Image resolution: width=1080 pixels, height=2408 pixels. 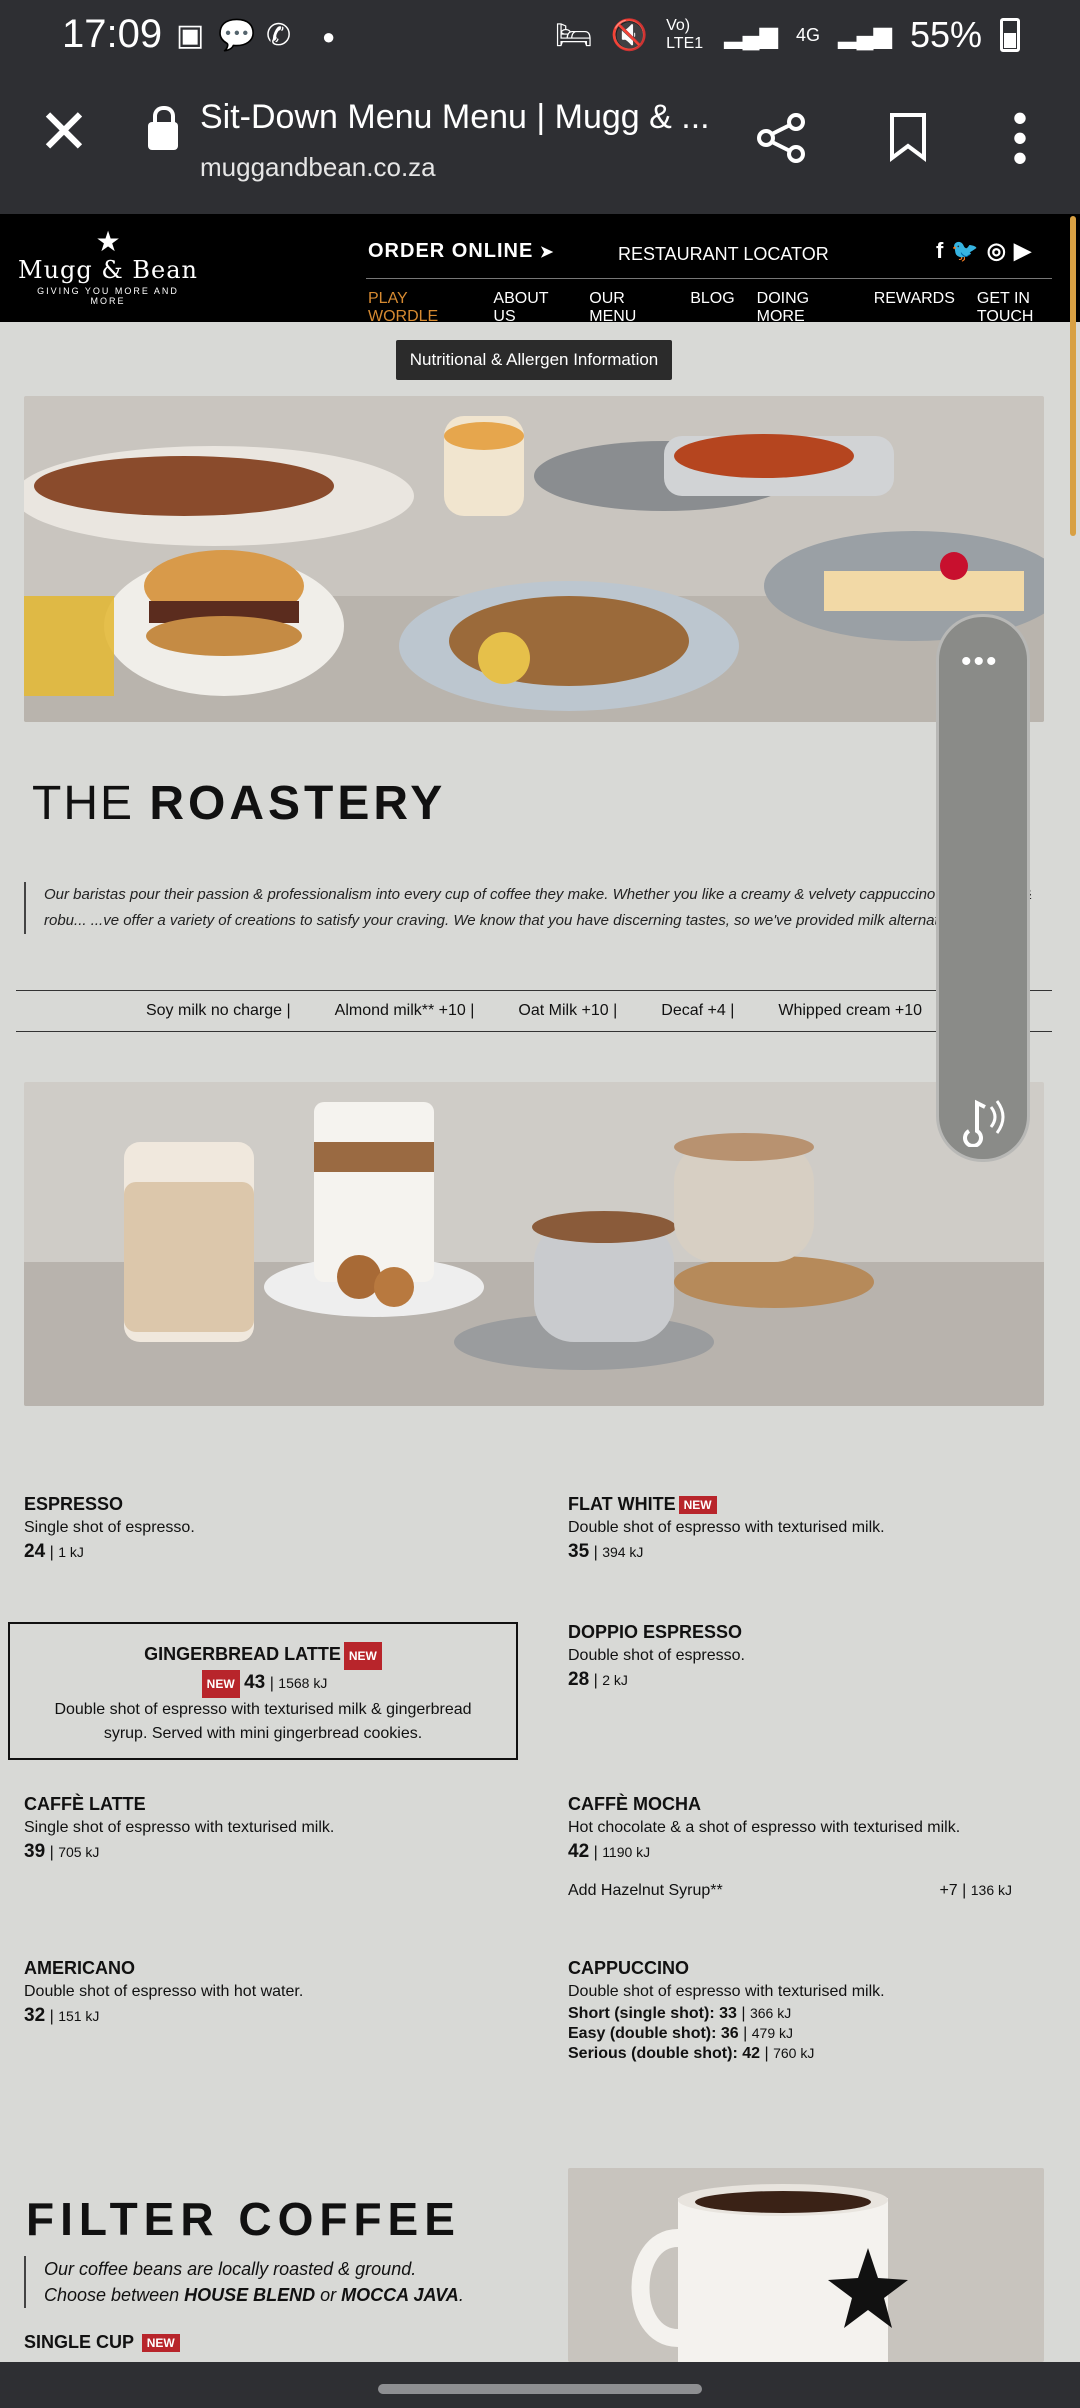 What do you see at coordinates (190, 35) in the screenshot?
I see `gallery-notification-icon: ▣` at bounding box center [190, 35].